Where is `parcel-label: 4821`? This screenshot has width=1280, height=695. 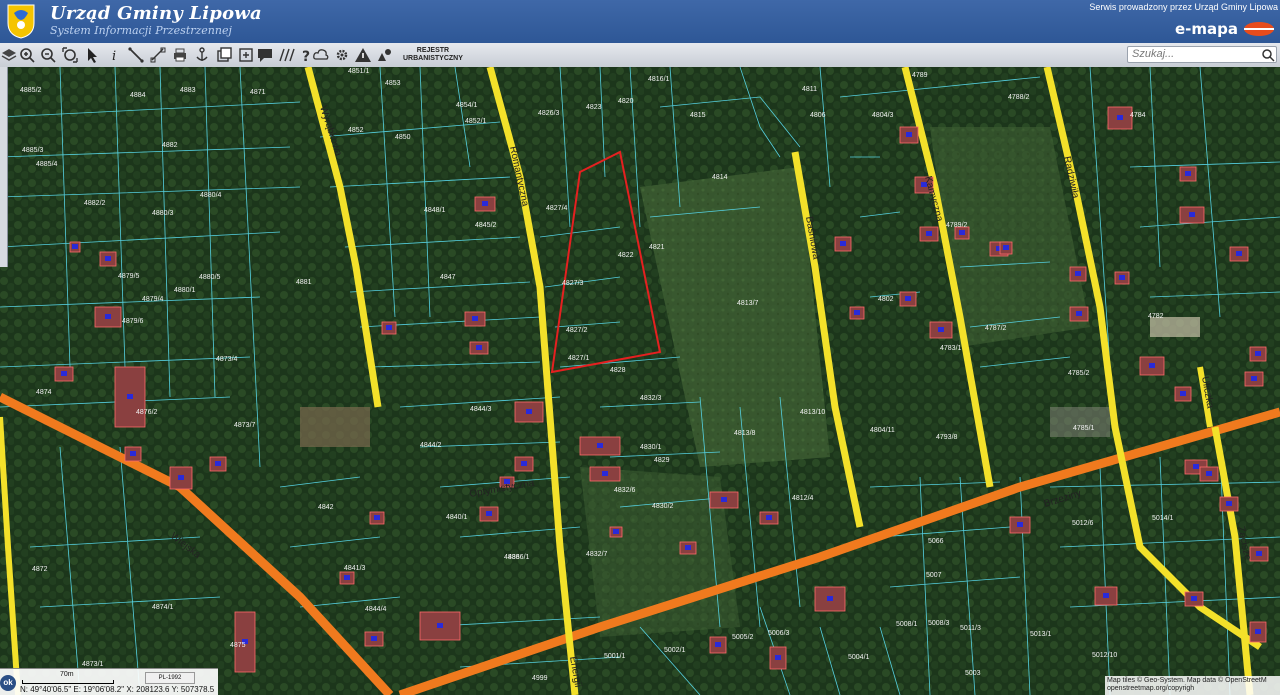
parcel-label: 4821 is located at coordinates (657, 247).